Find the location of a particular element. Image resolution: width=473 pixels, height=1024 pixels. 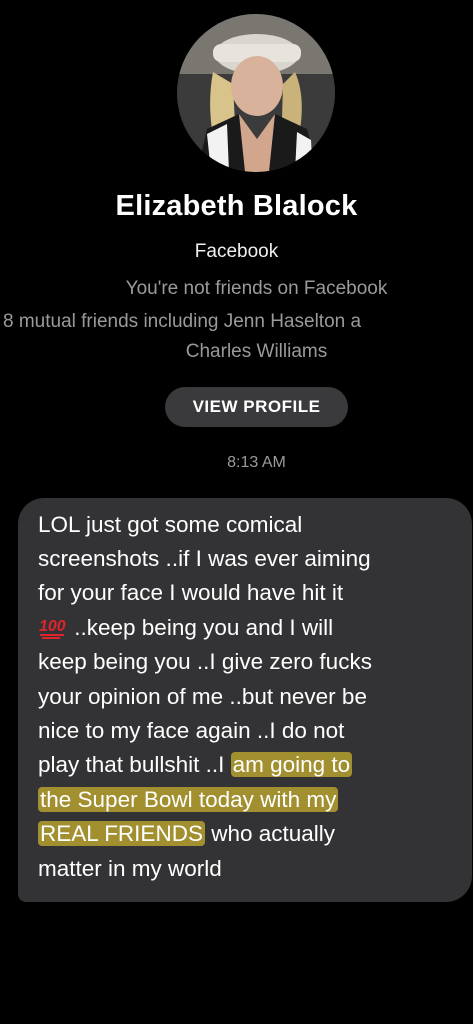

message-line-8: play that bullshit ..I am going to is located at coordinates (195, 765).